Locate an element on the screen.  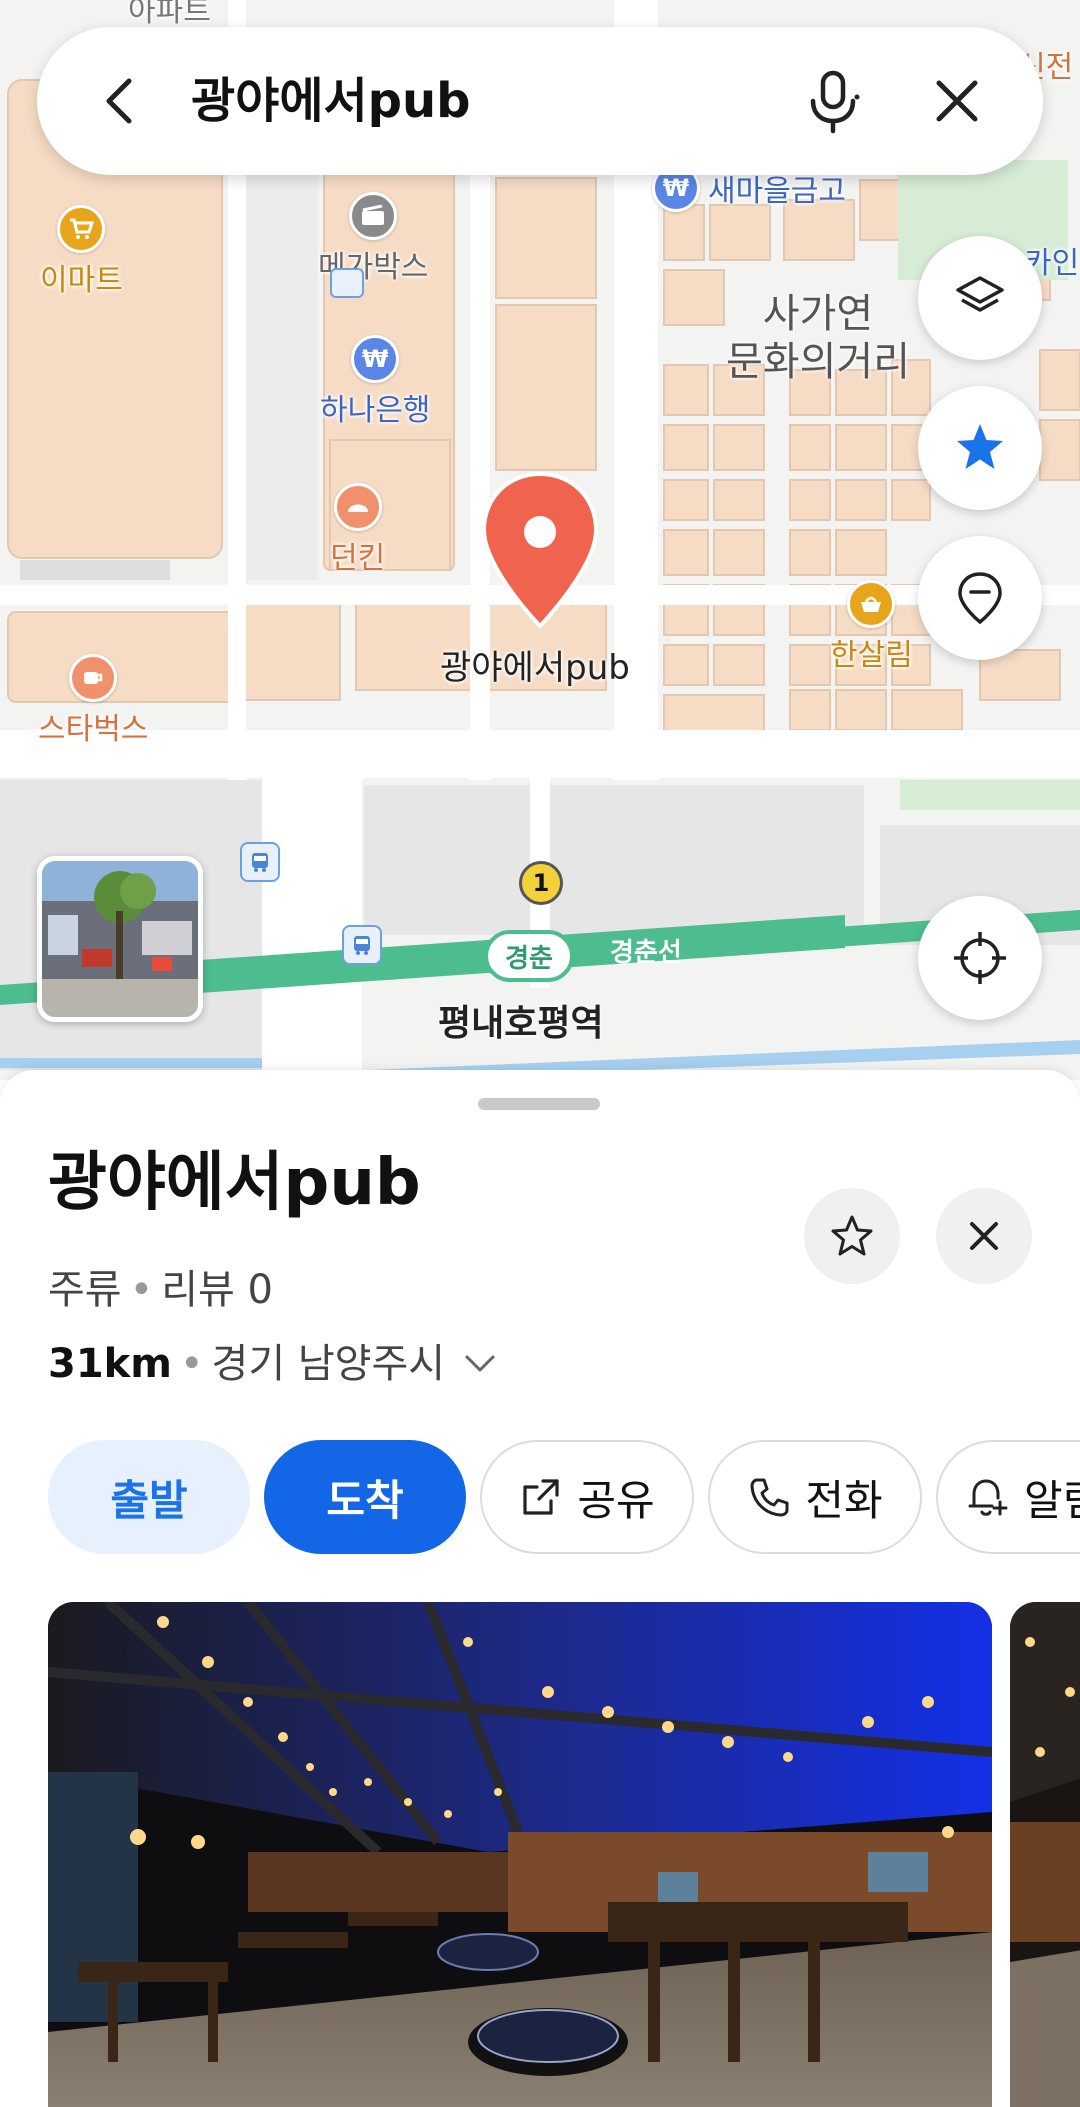
poi-emart: 이마트 is located at coordinates (81, 252).